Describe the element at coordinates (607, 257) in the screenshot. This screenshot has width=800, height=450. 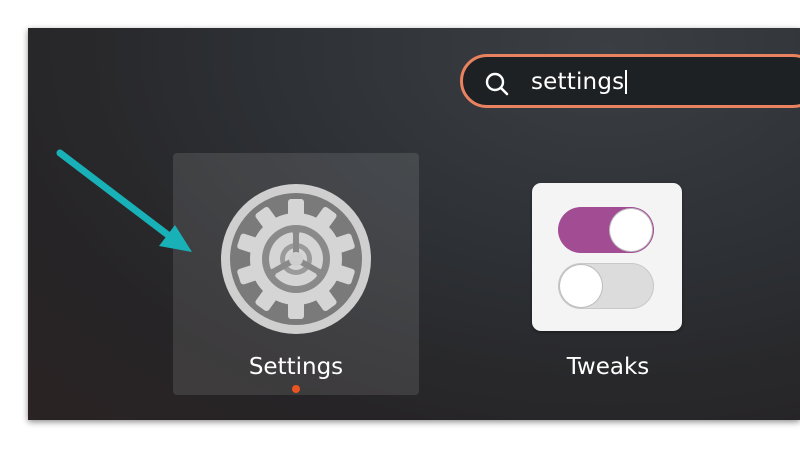
I see `tweaks-toggle-icon` at that location.